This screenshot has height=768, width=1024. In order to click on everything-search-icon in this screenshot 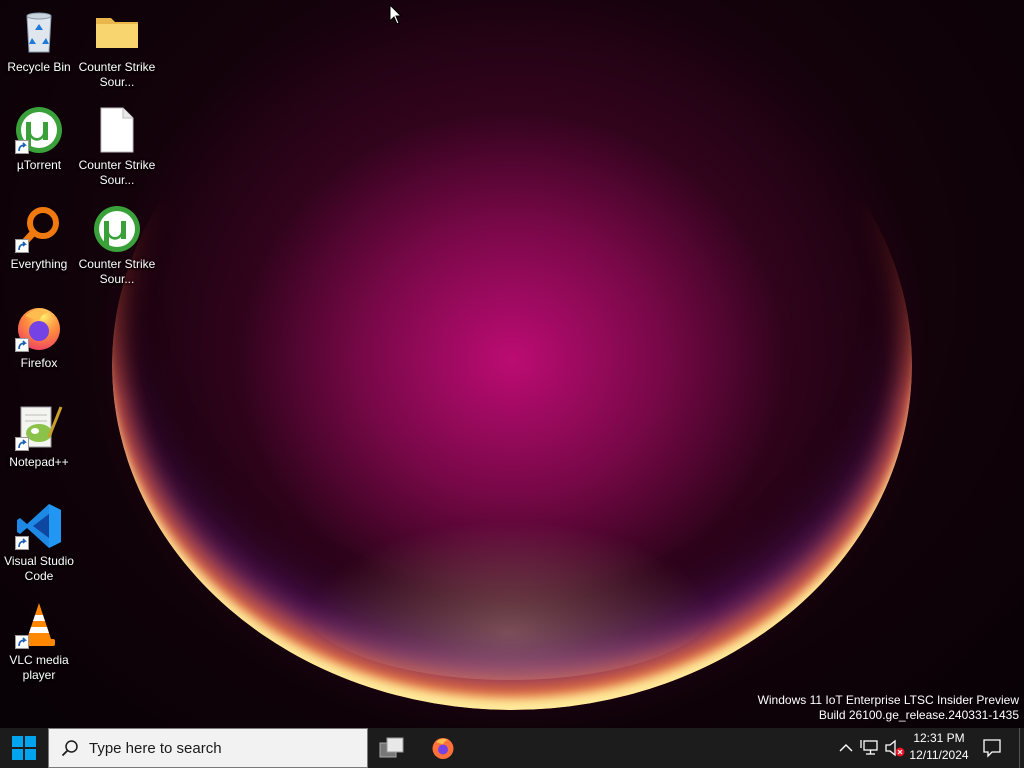, I will do `click(39, 229)`.